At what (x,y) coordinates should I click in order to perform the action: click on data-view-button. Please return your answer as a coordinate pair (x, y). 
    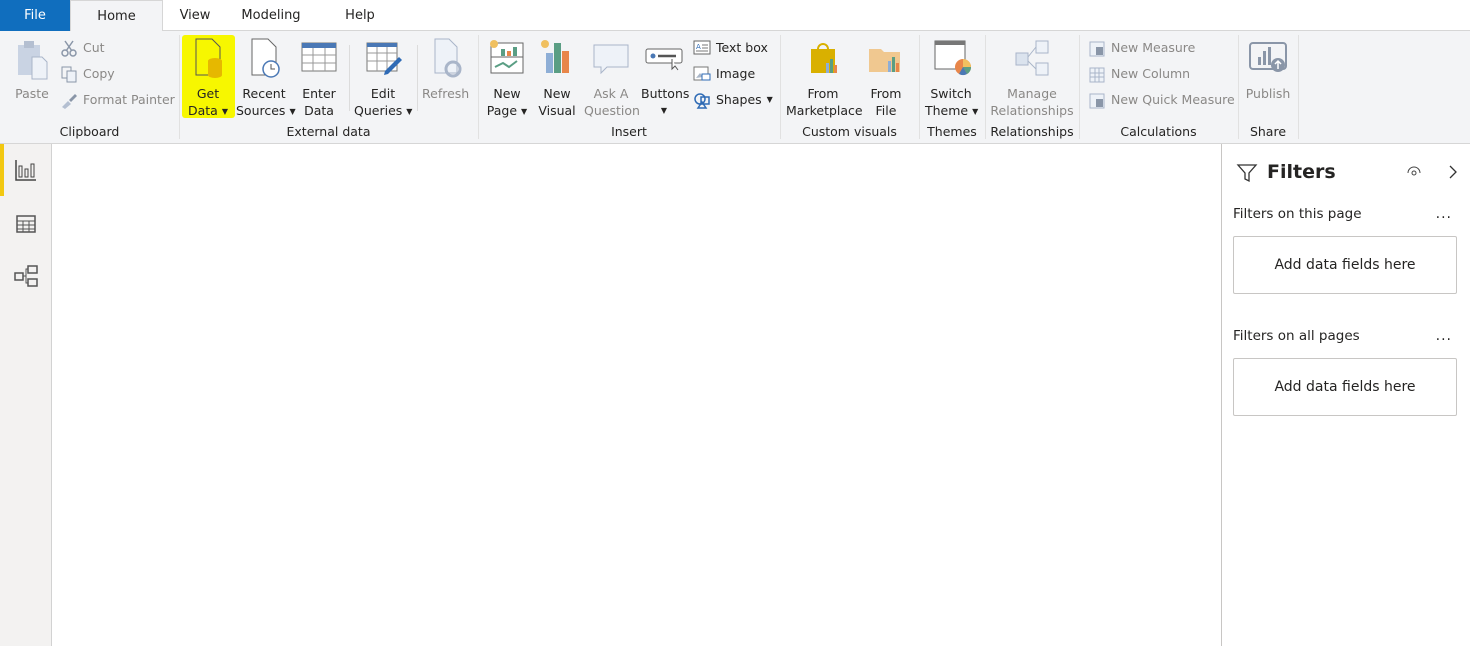
    Looking at the image, I should click on (26, 224).